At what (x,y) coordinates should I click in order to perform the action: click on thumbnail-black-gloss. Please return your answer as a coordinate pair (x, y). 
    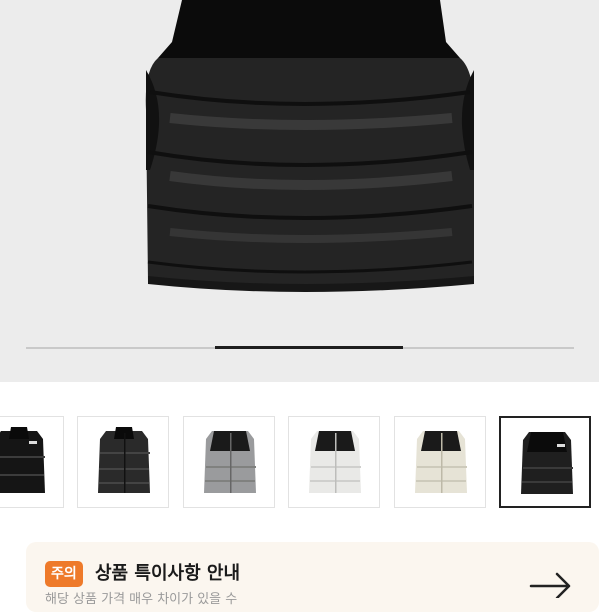
    Looking at the image, I should click on (32, 462).